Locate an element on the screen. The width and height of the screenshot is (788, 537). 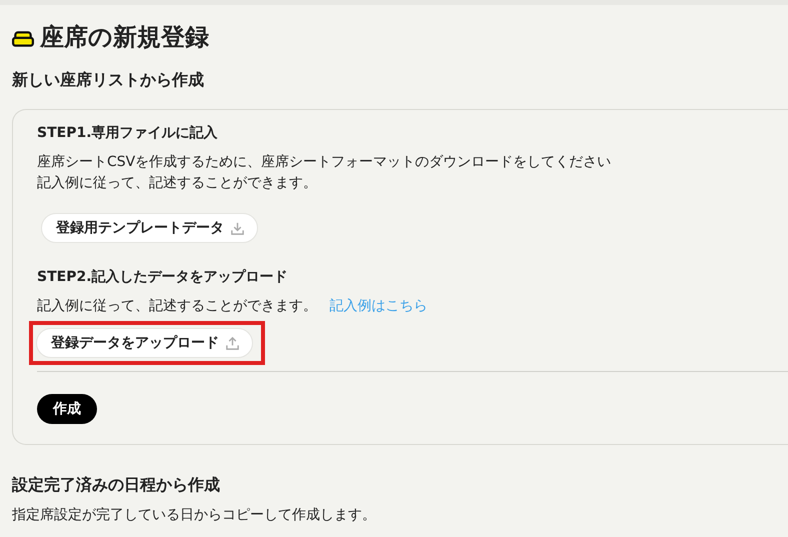
download-button: 登録用テンプレートデータ is located at coordinates (149, 228).